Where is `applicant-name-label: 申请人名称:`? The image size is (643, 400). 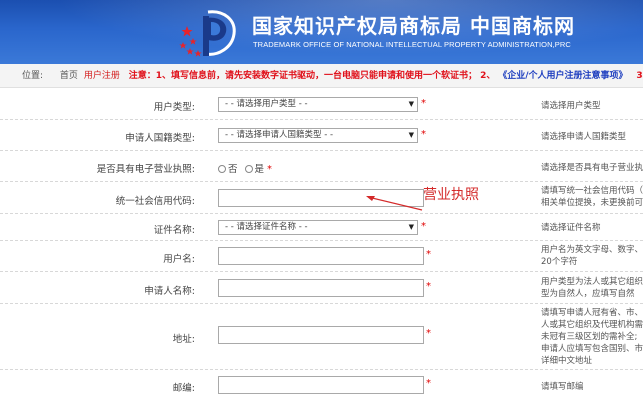 applicant-name-label: 申请人名称: is located at coordinates (169, 291).